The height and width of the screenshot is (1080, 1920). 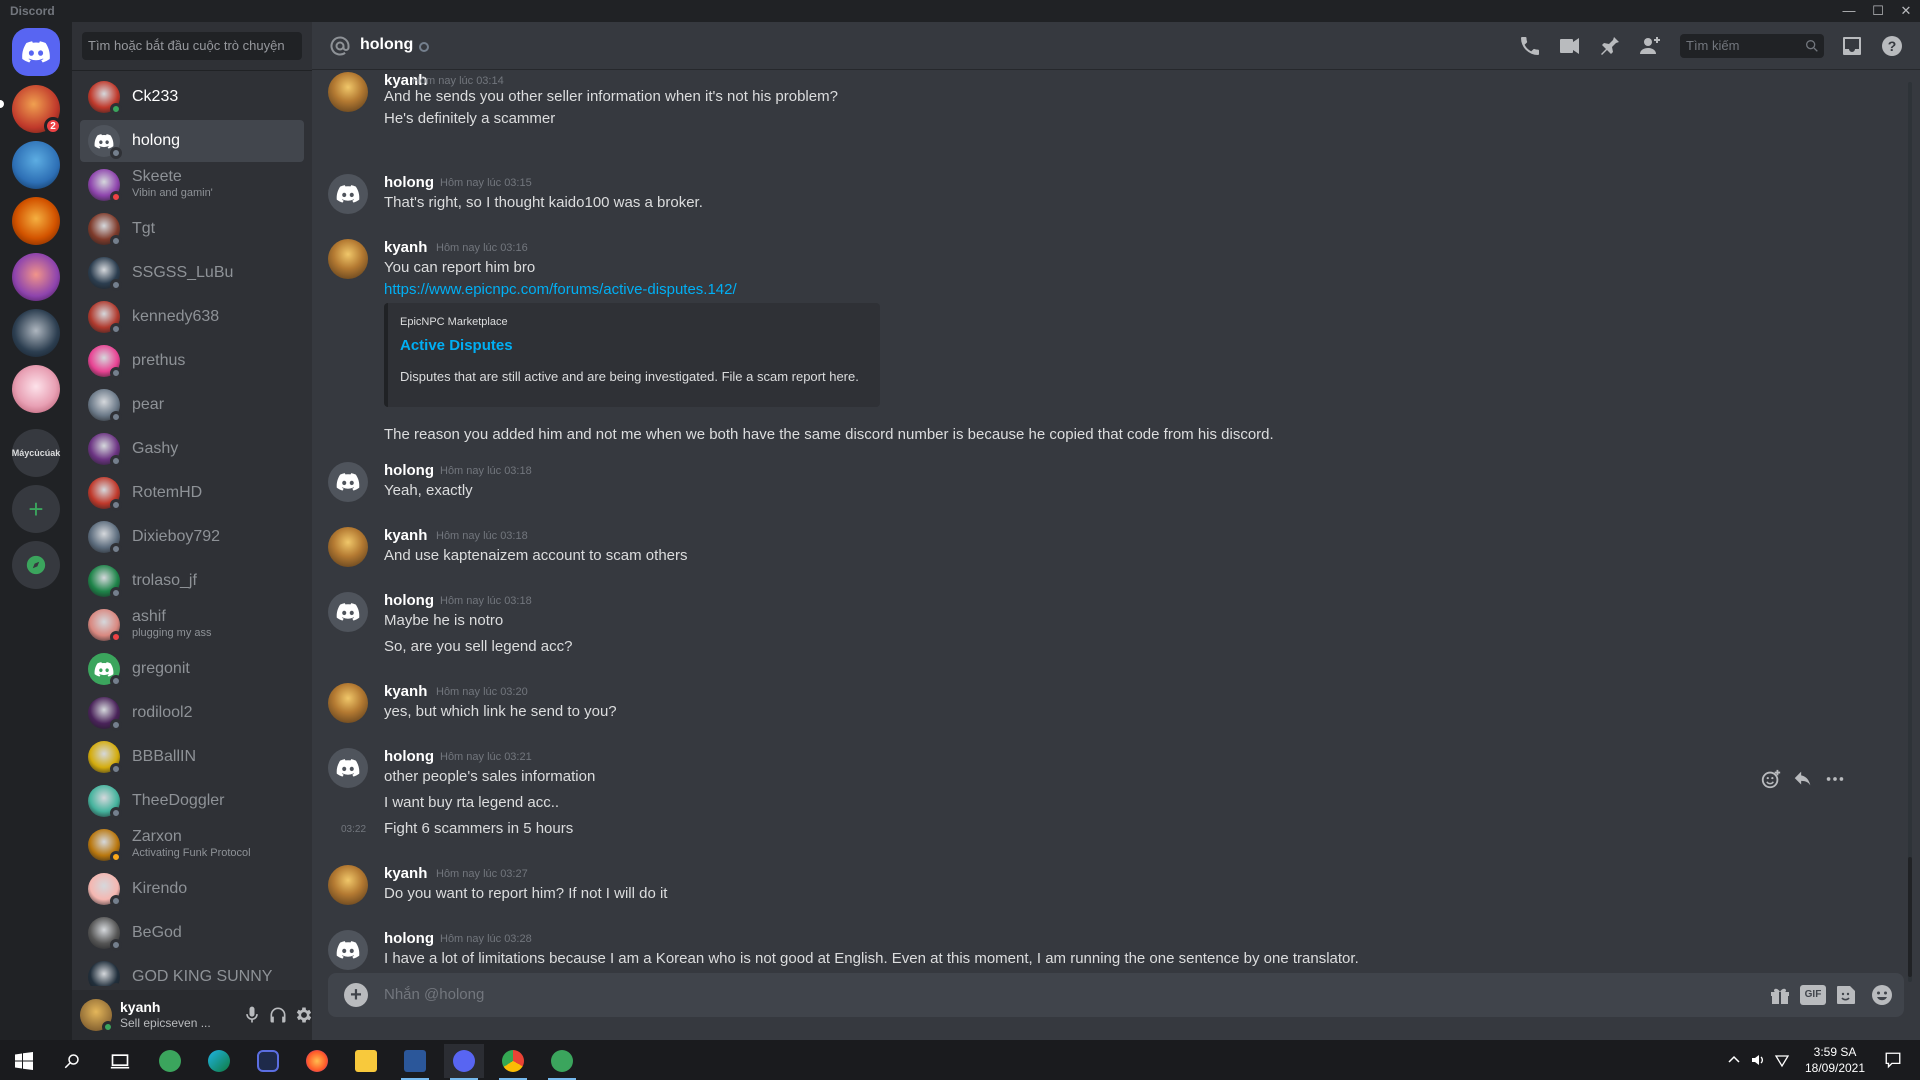 I want to click on volume-icon, so click(x=1758, y=1060).